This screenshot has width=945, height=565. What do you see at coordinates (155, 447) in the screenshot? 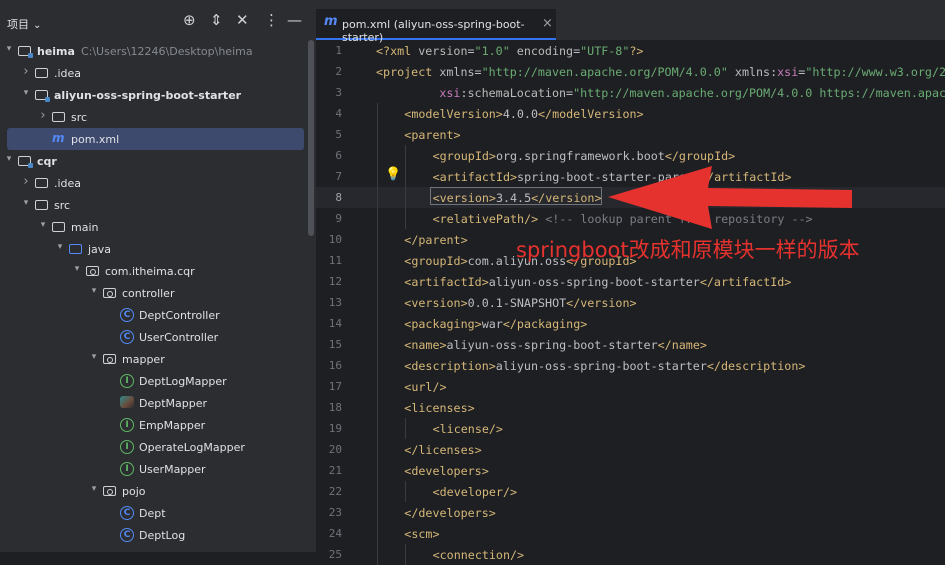
I see `tree-item: I OperateLogMapper` at bounding box center [155, 447].